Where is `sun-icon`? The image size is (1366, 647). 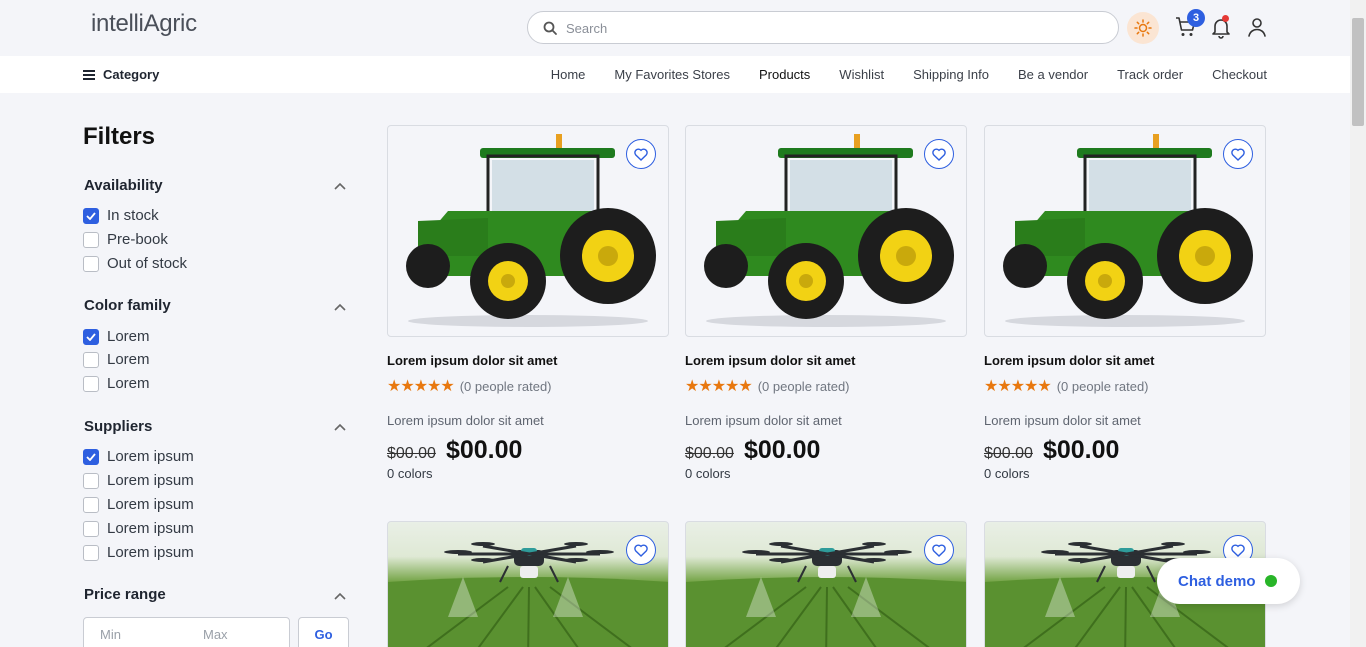 sun-icon is located at coordinates (1143, 28).